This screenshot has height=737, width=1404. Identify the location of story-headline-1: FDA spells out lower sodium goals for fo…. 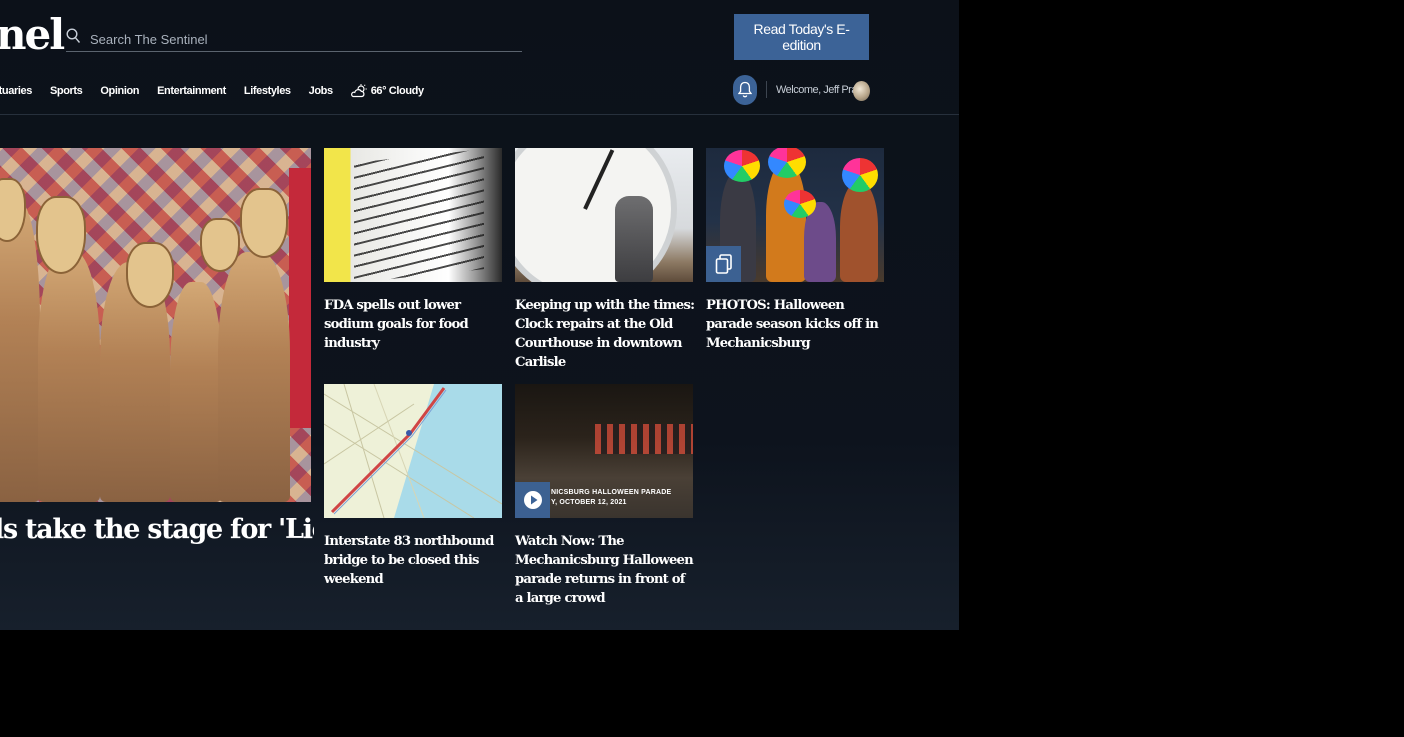
(414, 324).